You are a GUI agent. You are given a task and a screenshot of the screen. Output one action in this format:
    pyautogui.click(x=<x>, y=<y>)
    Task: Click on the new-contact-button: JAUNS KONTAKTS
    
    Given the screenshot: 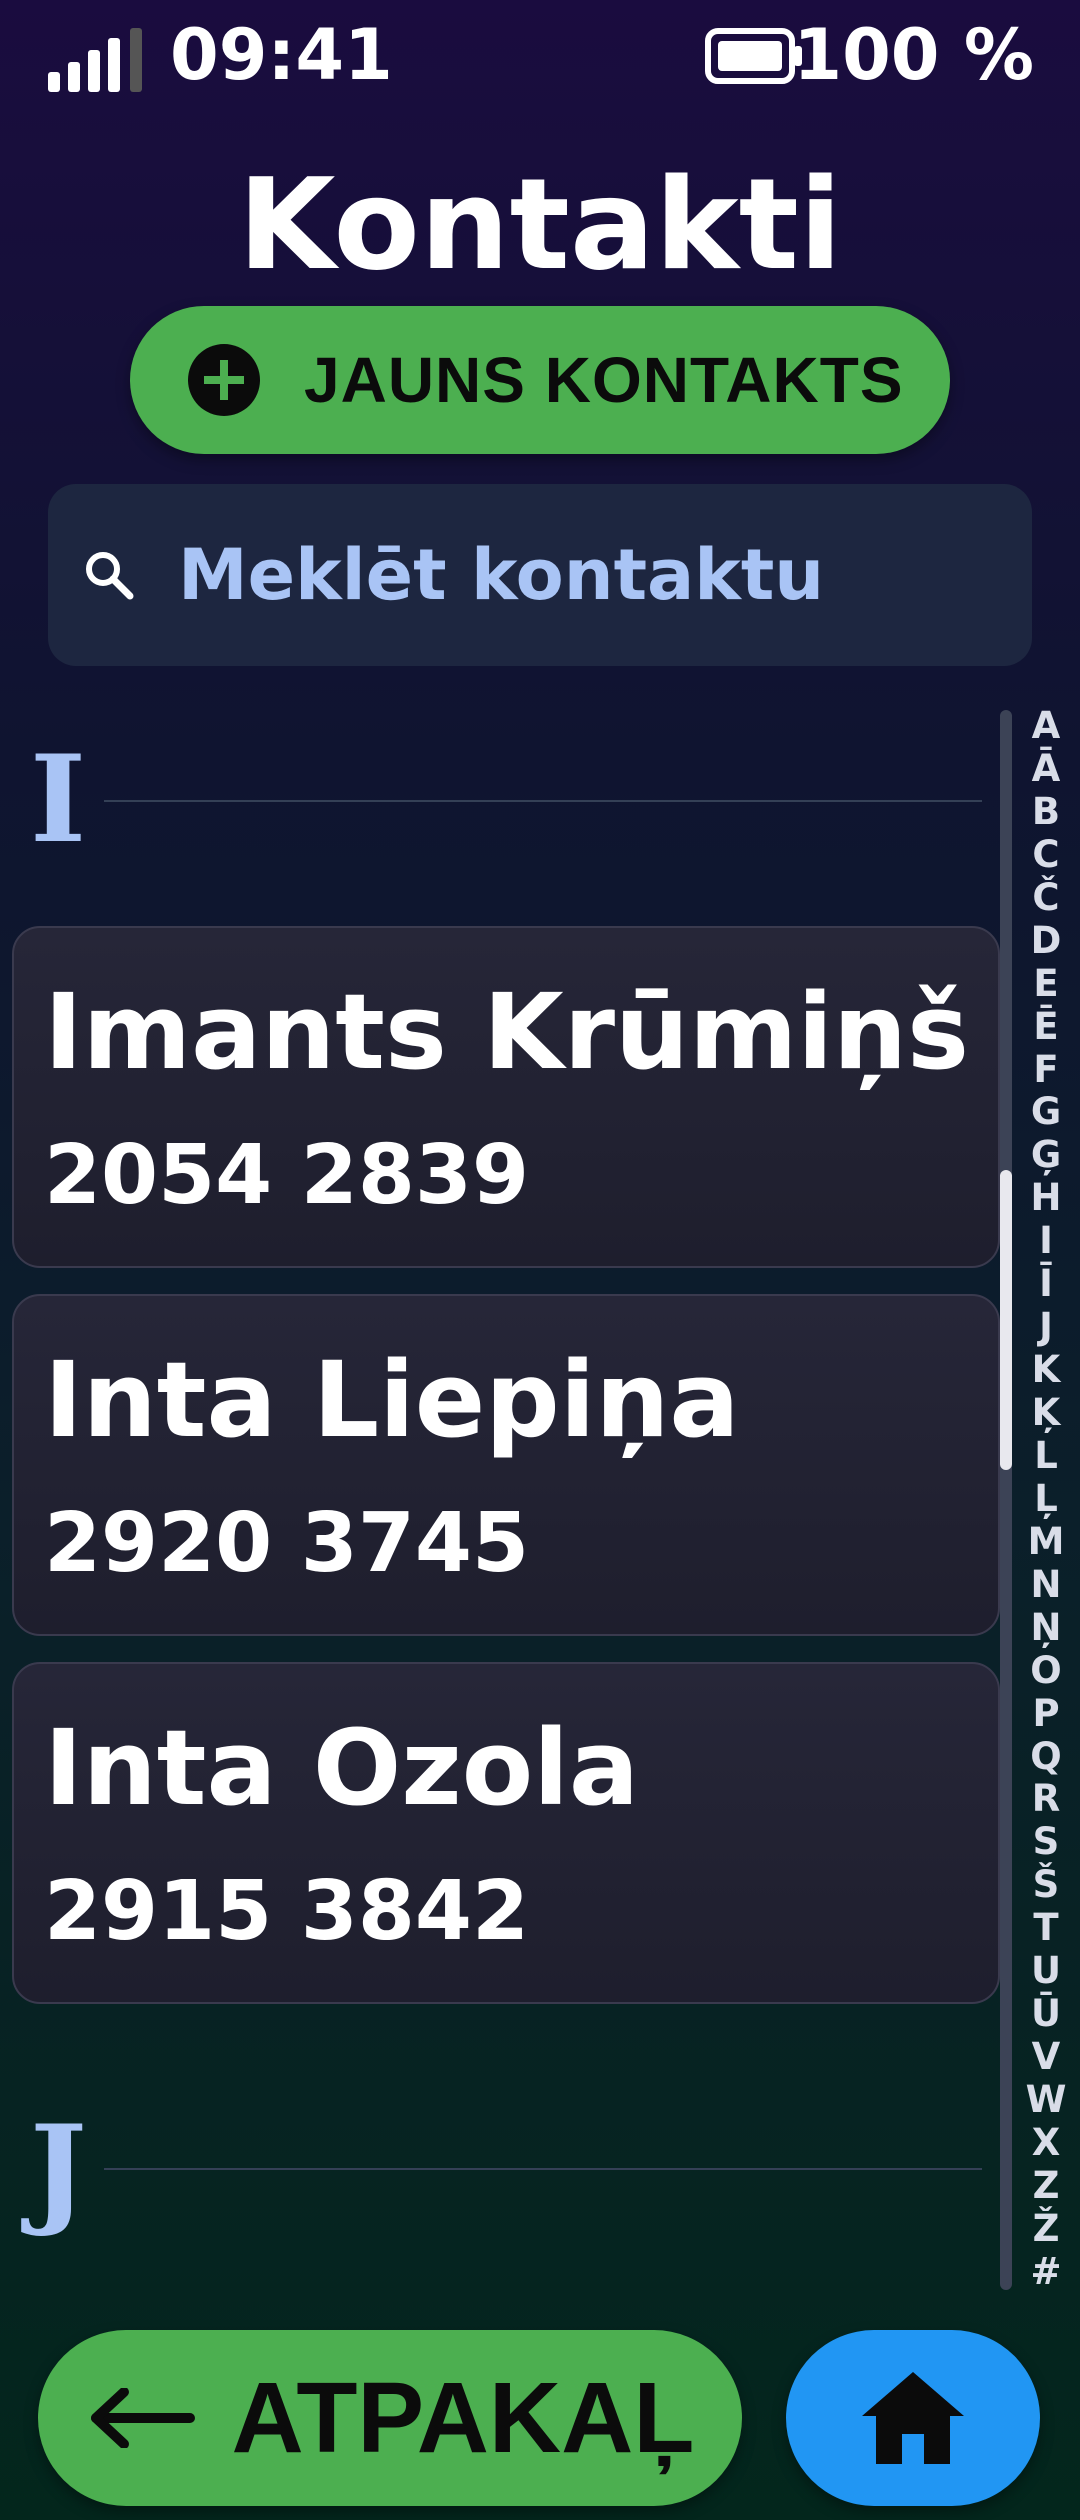 What is the action you would take?
    pyautogui.click(x=540, y=380)
    